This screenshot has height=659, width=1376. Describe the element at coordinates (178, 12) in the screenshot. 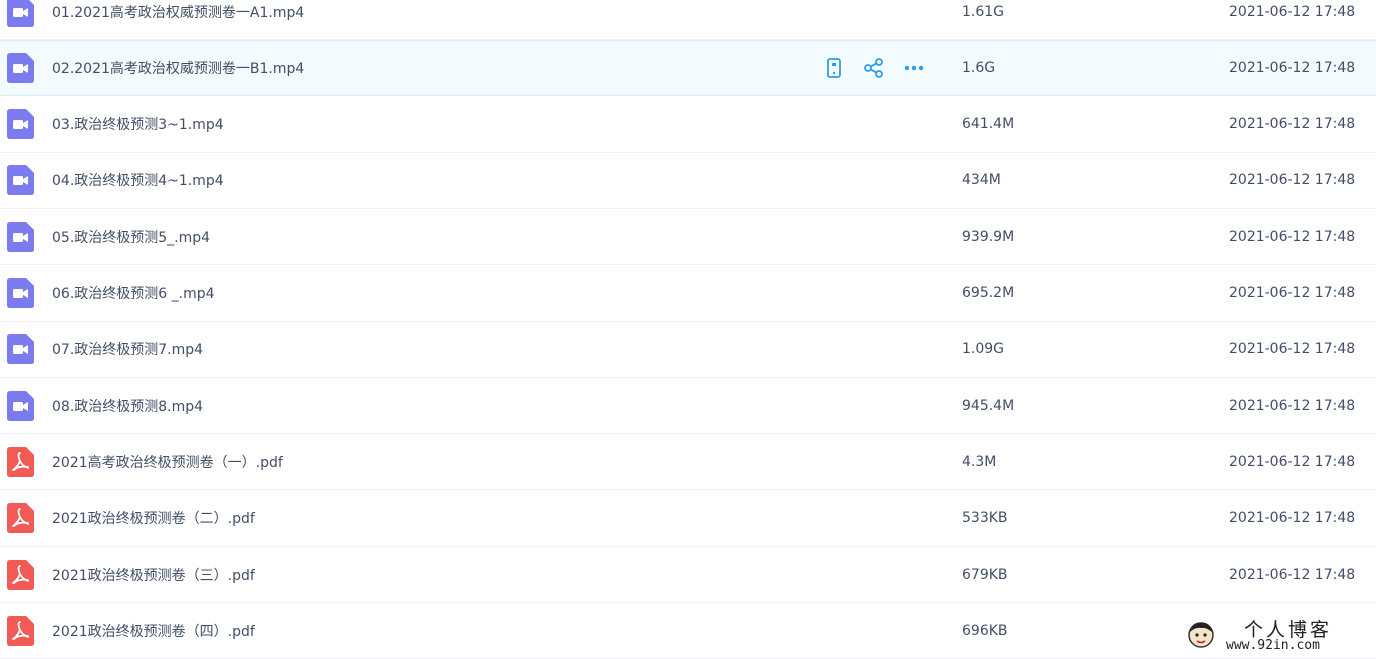

I see `file-name: 01.2021高考政治权威预测卷一A1.mp4` at that location.